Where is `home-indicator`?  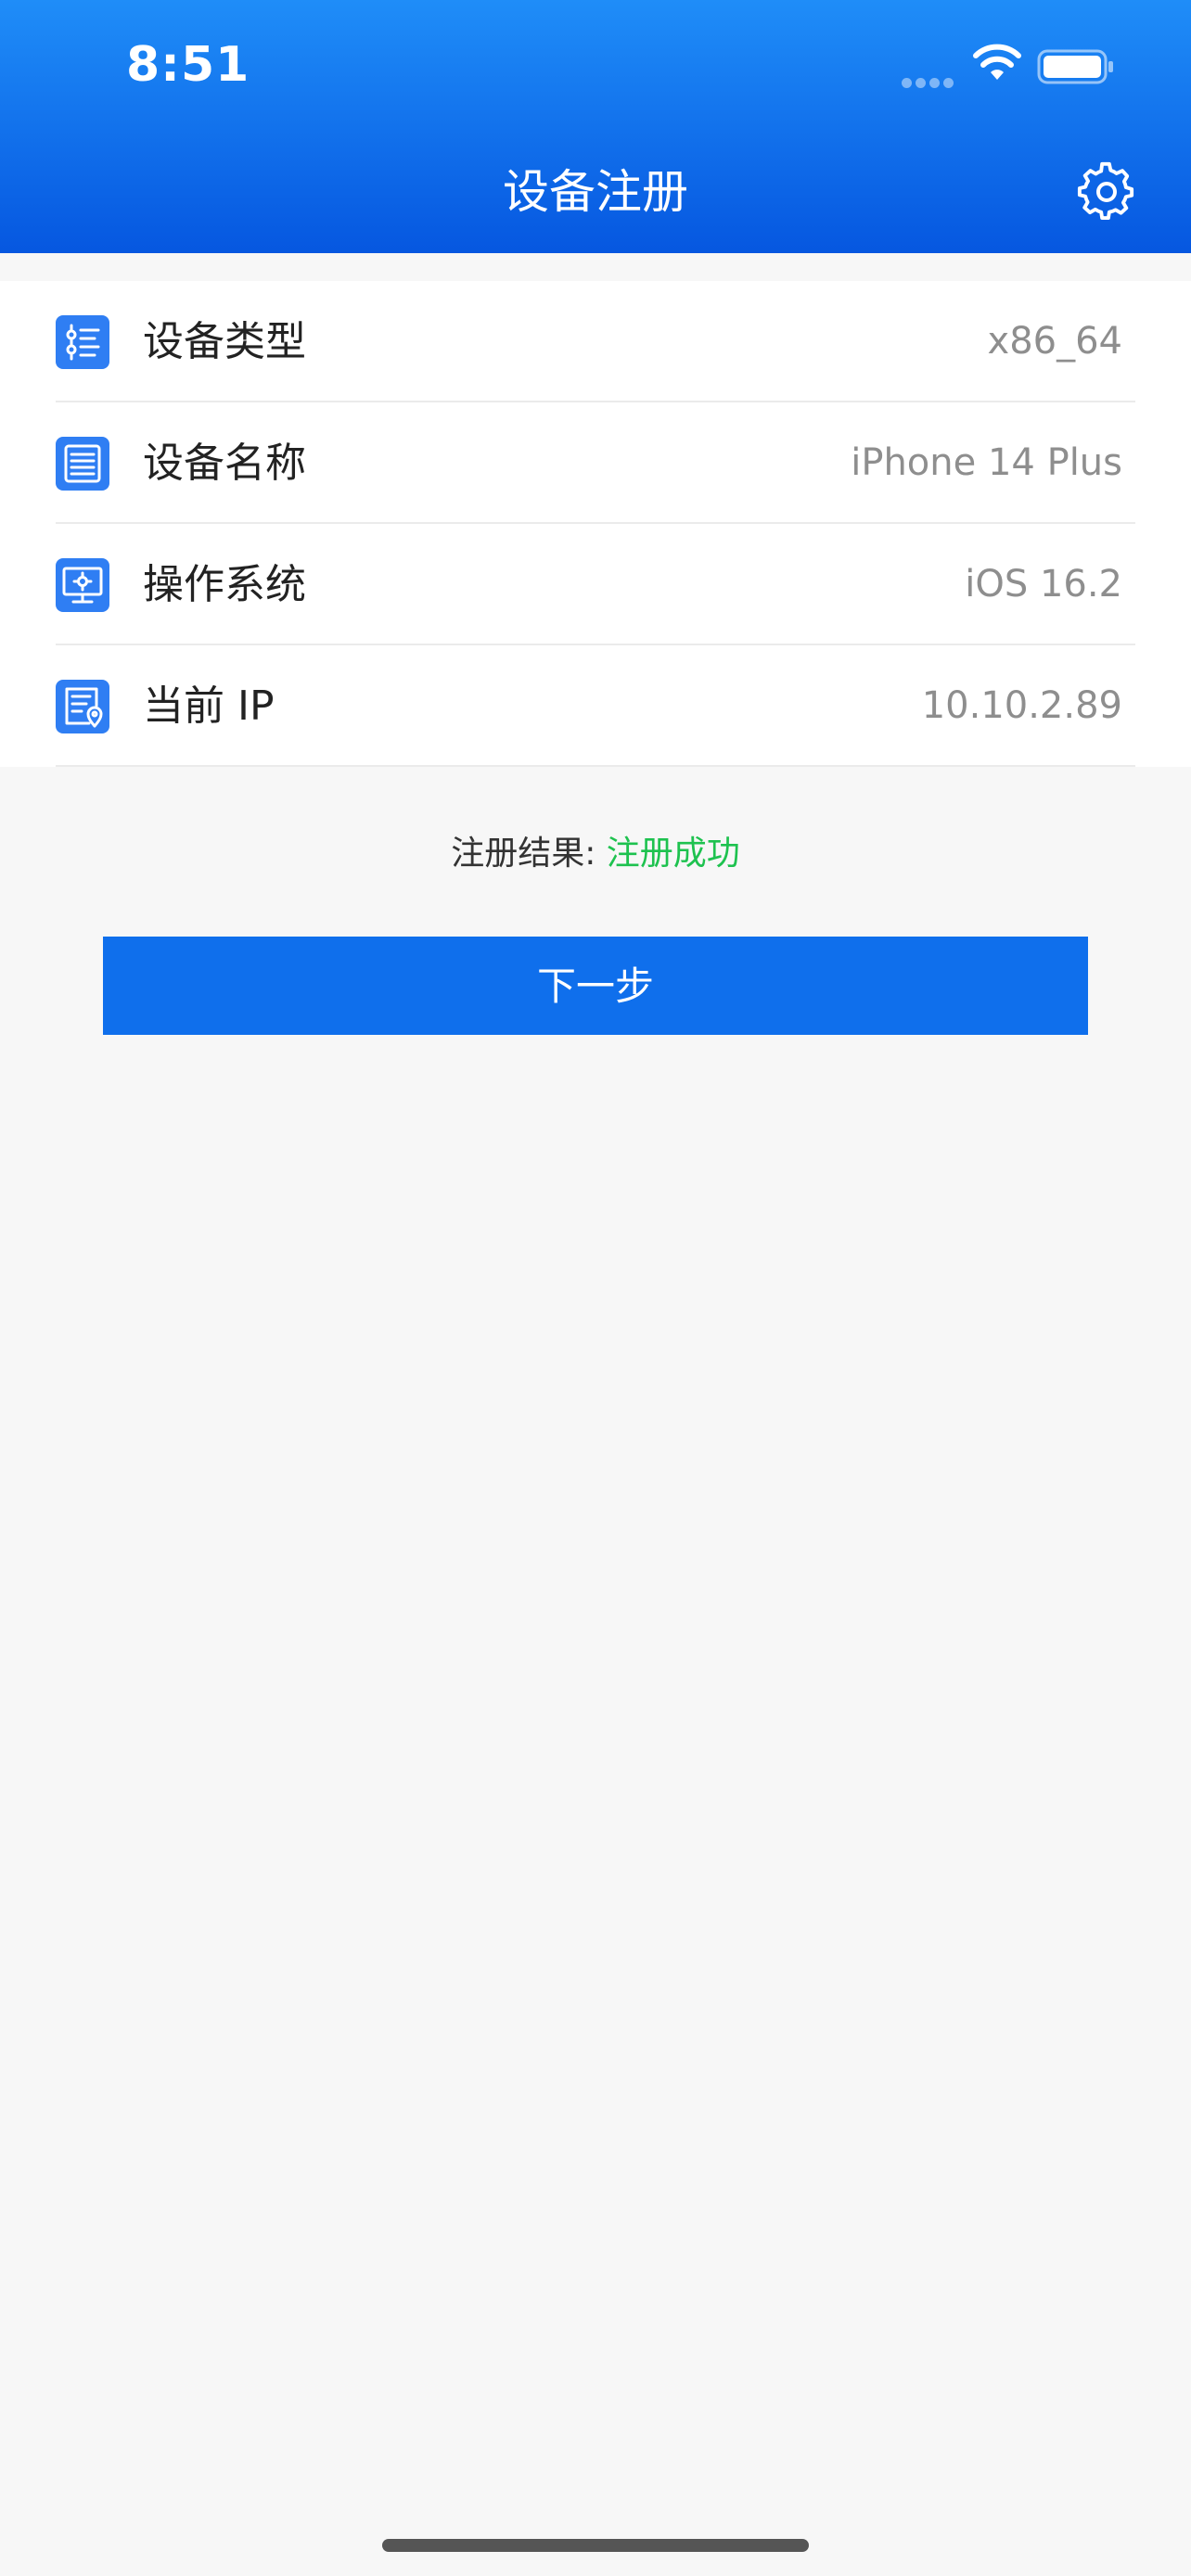
home-indicator is located at coordinates (595, 2545).